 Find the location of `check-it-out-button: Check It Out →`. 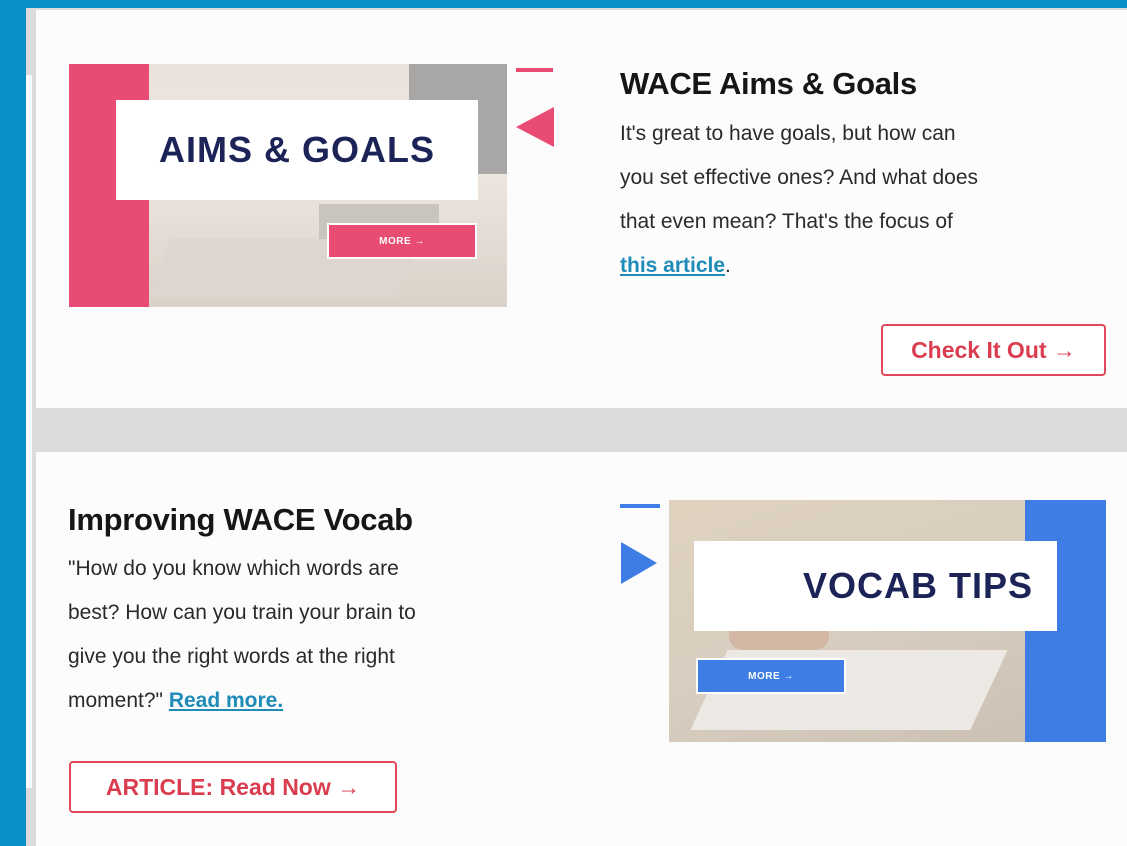

check-it-out-button: Check It Out → is located at coordinates (993, 350).